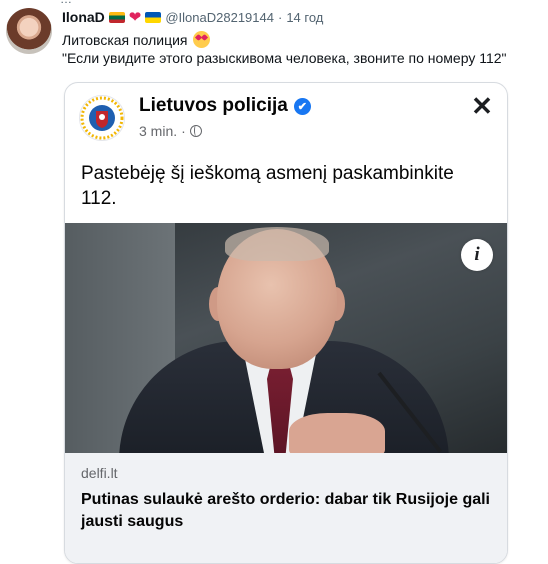 The height and width of the screenshot is (564, 548). I want to click on verified-icon: ✔, so click(302, 106).